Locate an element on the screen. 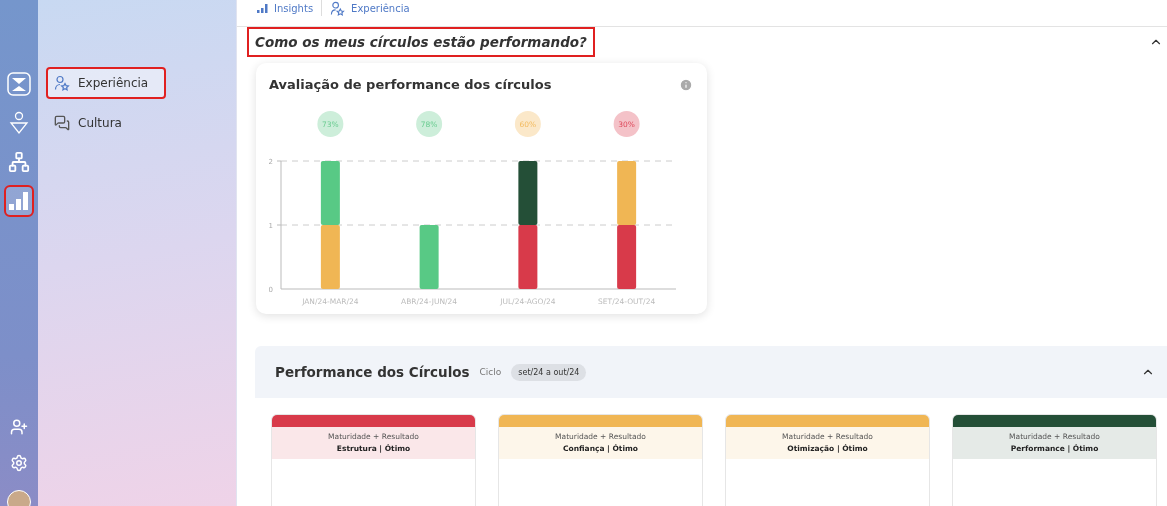 This screenshot has height=506, width=1167. section-title: Como os meus círculos estão performando? is located at coordinates (421, 42).